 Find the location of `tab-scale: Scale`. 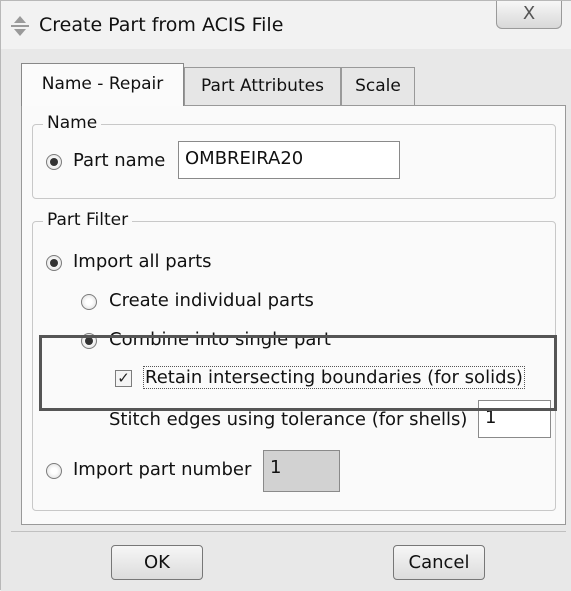

tab-scale: Scale is located at coordinates (378, 86).